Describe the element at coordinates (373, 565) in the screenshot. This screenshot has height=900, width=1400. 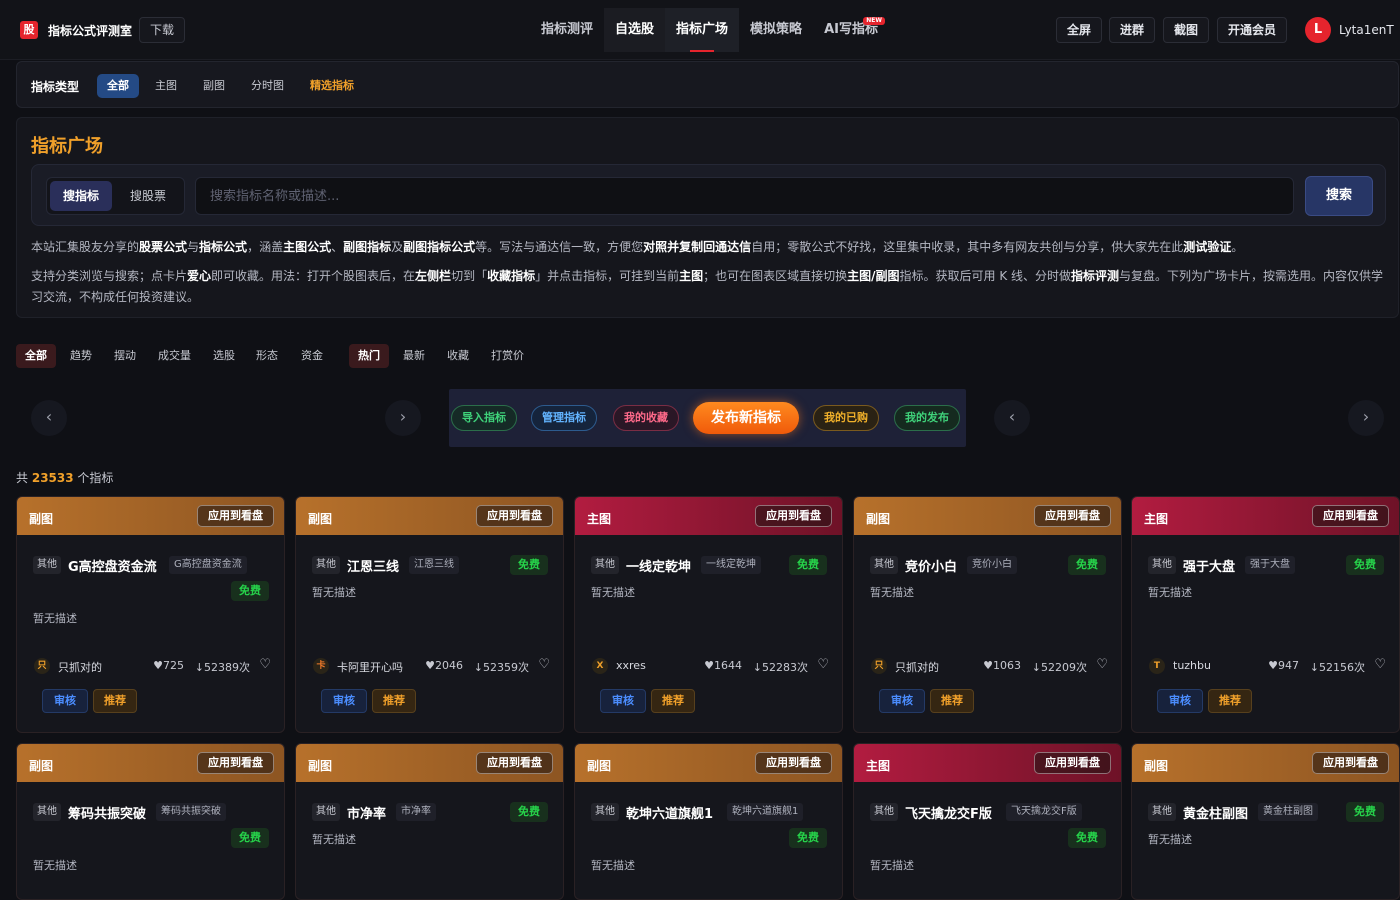
I see `indicator-name: 江恩三线` at that location.